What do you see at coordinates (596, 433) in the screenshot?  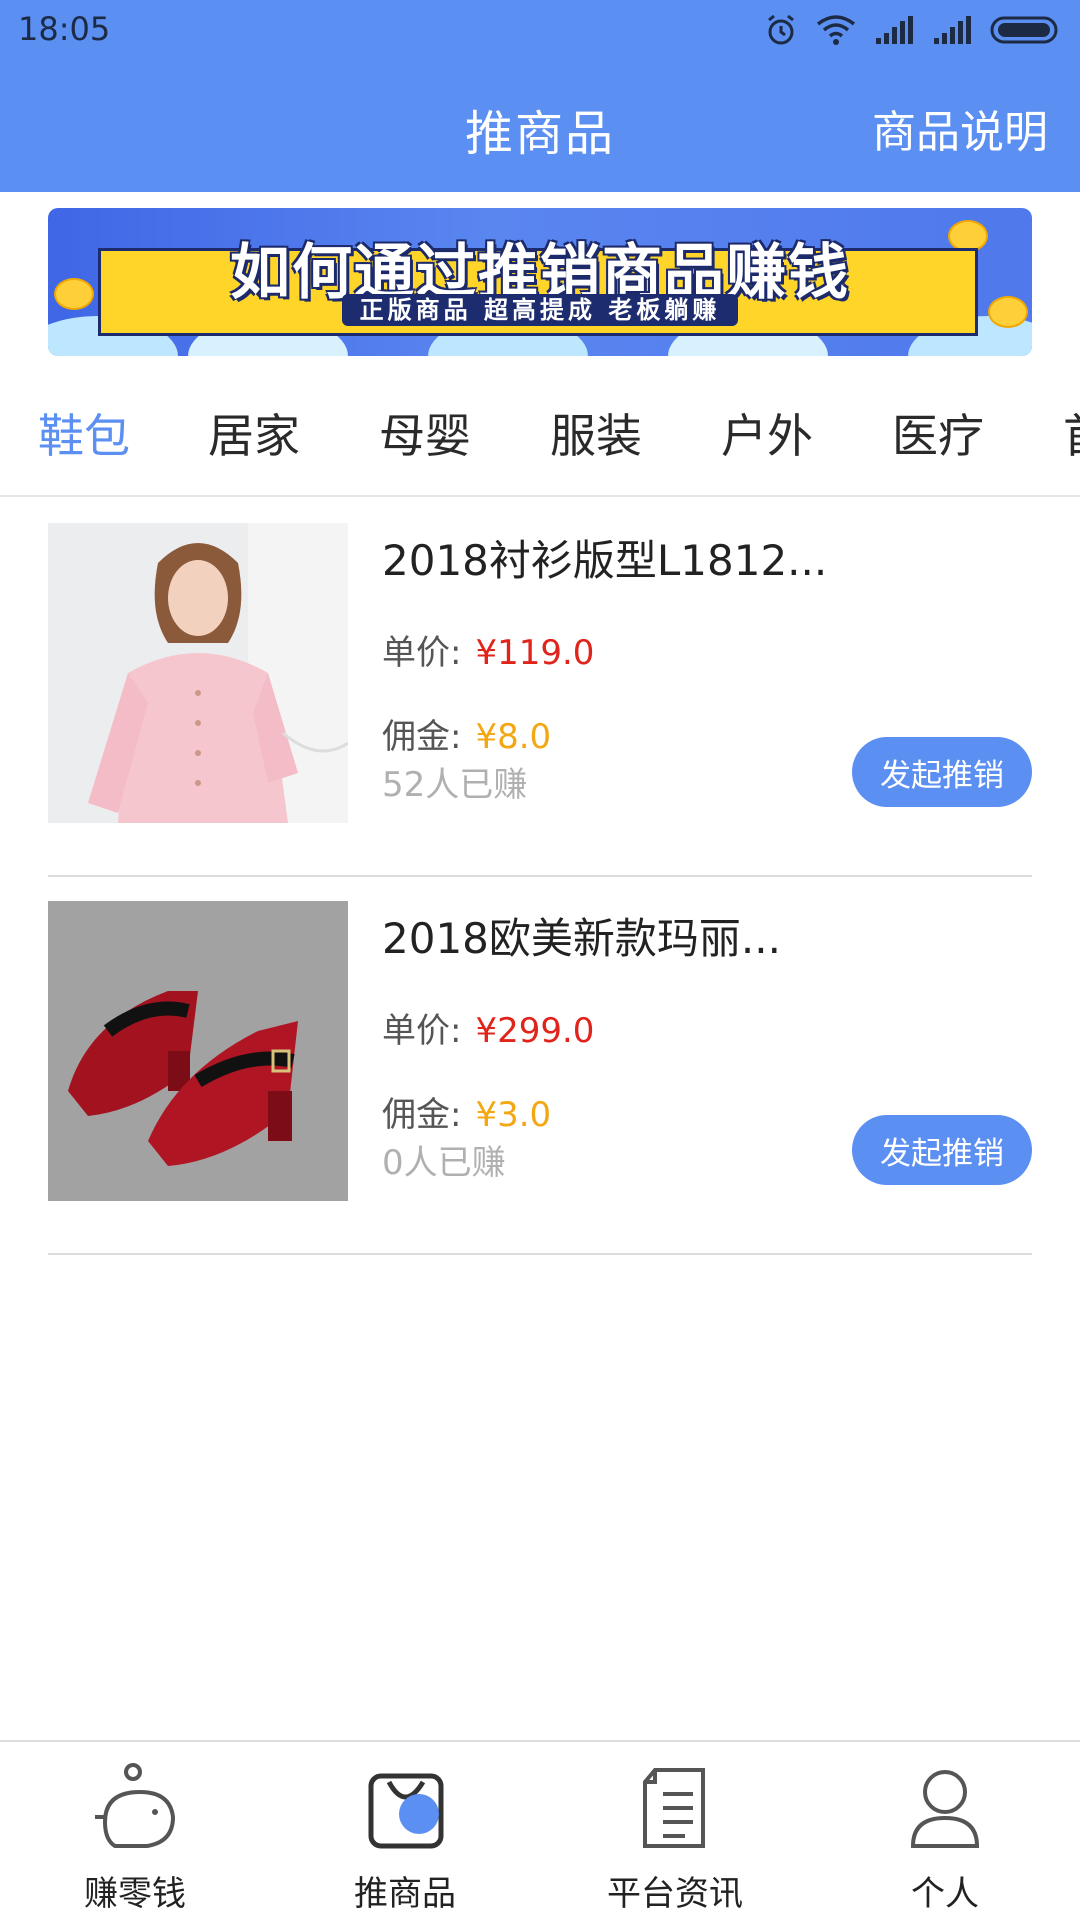 I see `tab-clothing: 服装` at bounding box center [596, 433].